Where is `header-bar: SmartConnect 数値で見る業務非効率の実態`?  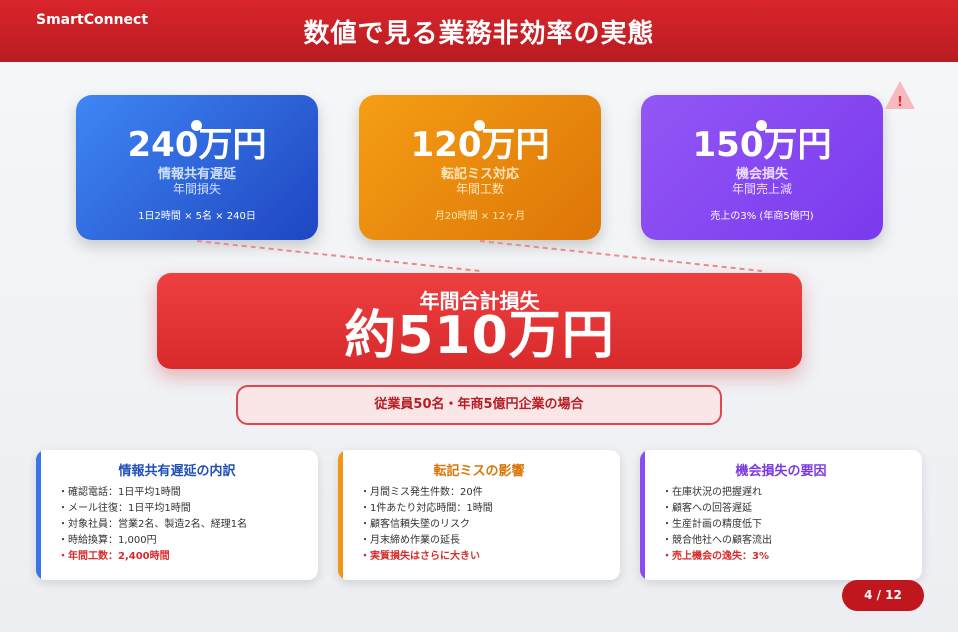 header-bar: SmartConnect 数値で見る業務非効率の実態 is located at coordinates (479, 31).